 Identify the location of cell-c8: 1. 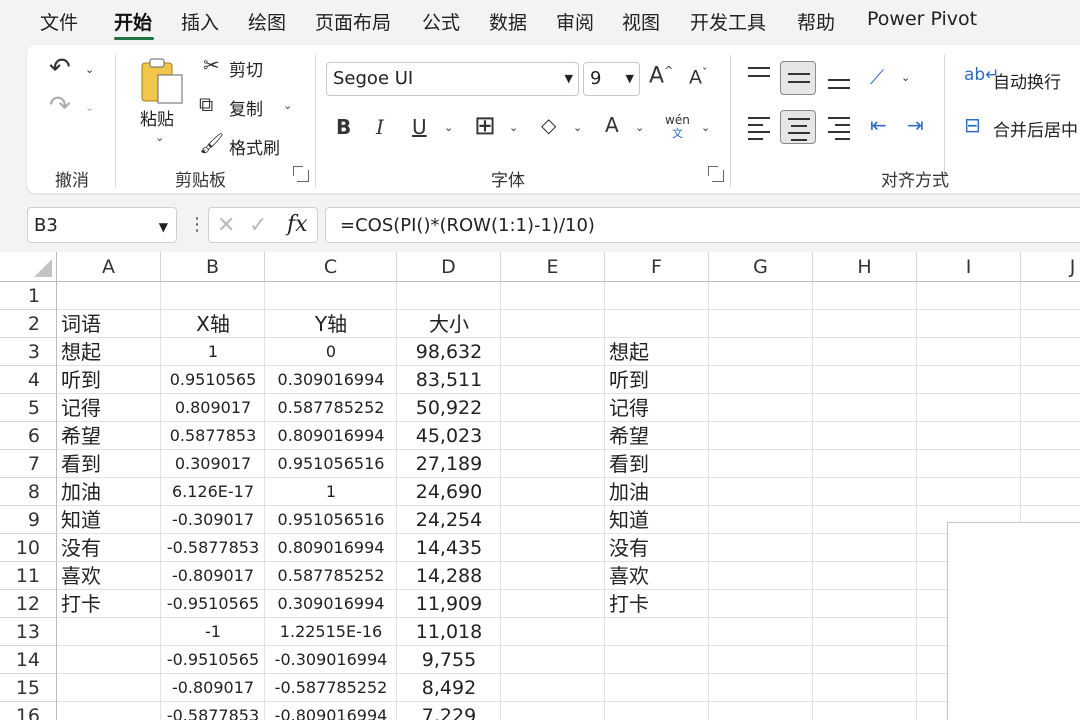
(331, 492).